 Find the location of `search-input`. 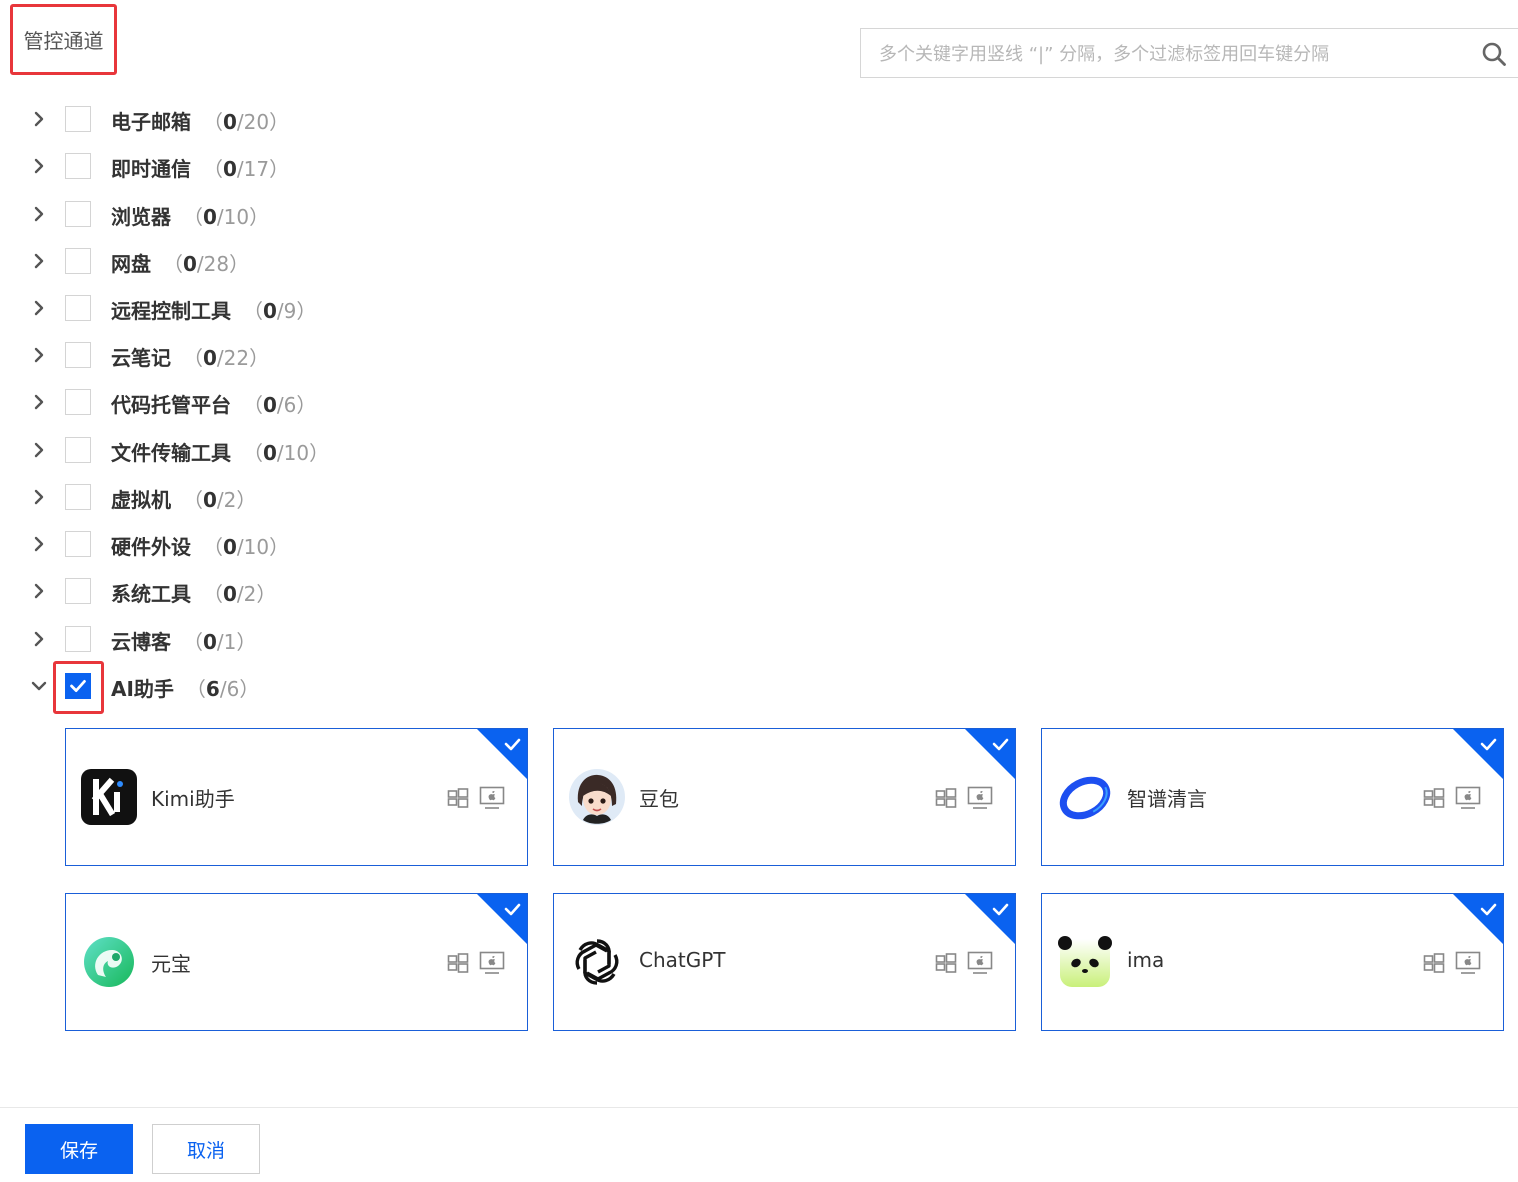

search-input is located at coordinates (1174, 54).